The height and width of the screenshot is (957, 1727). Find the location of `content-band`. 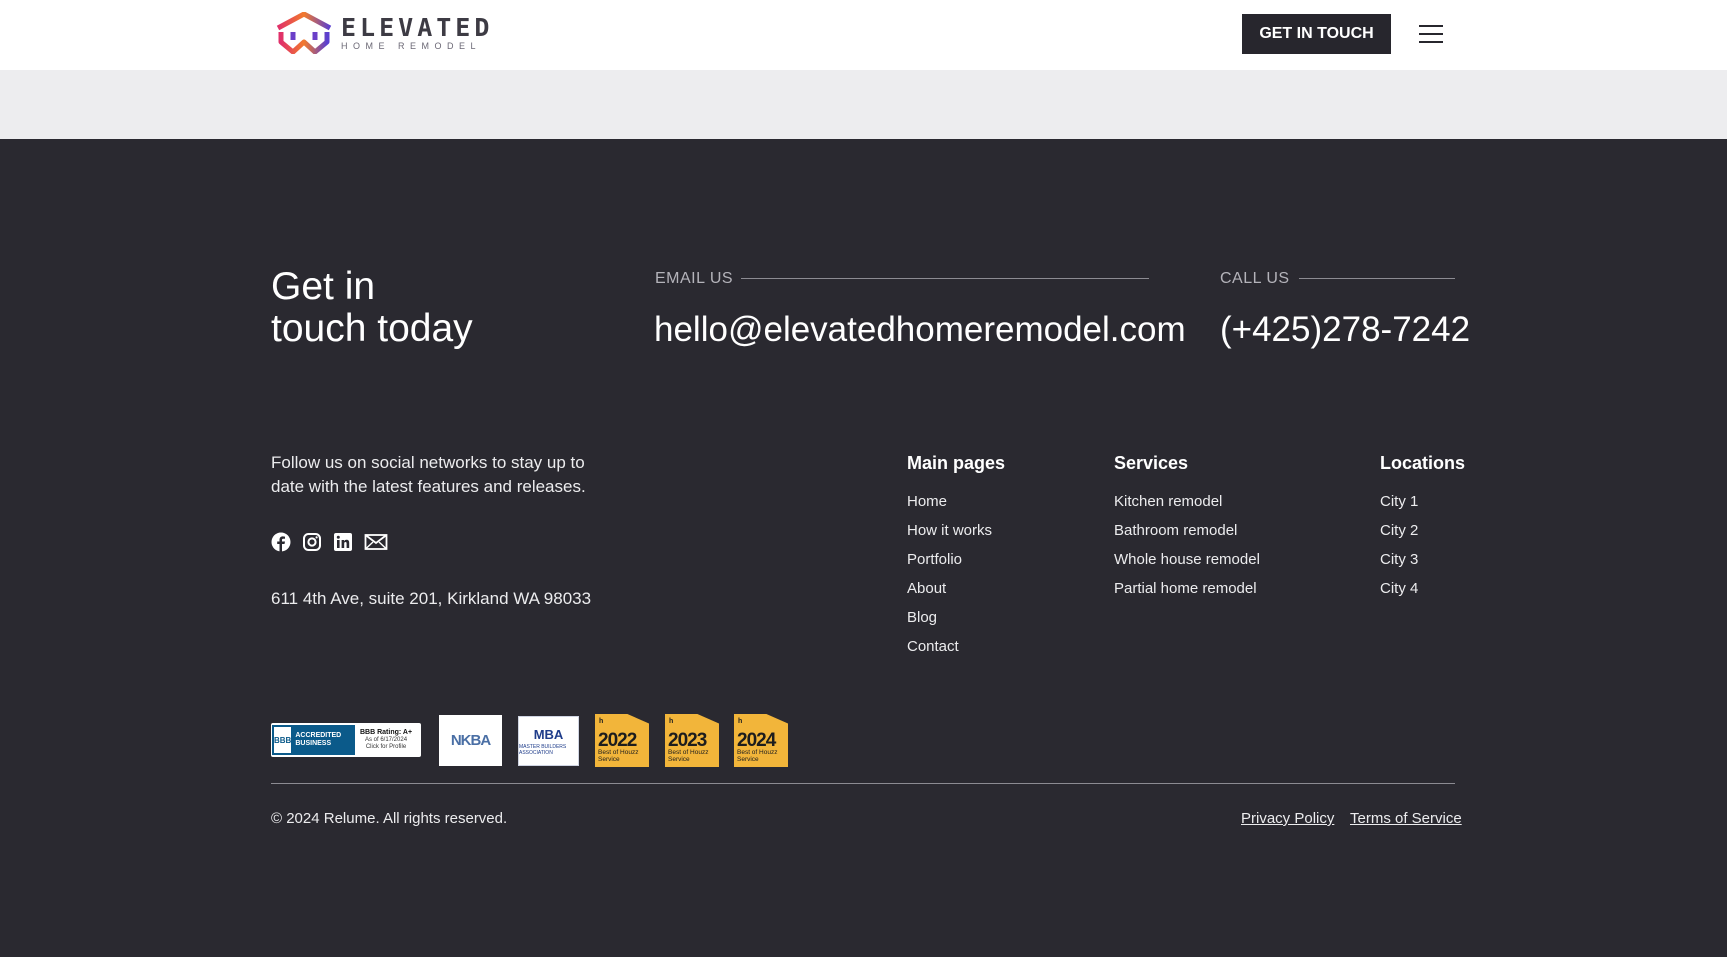

content-band is located at coordinates (863, 104).